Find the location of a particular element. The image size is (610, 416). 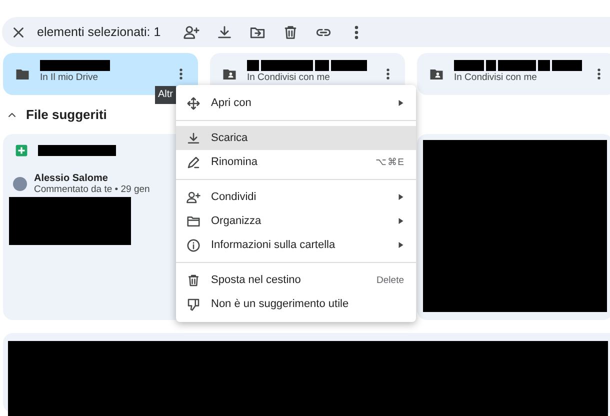

shortcut: Delete is located at coordinates (390, 280).